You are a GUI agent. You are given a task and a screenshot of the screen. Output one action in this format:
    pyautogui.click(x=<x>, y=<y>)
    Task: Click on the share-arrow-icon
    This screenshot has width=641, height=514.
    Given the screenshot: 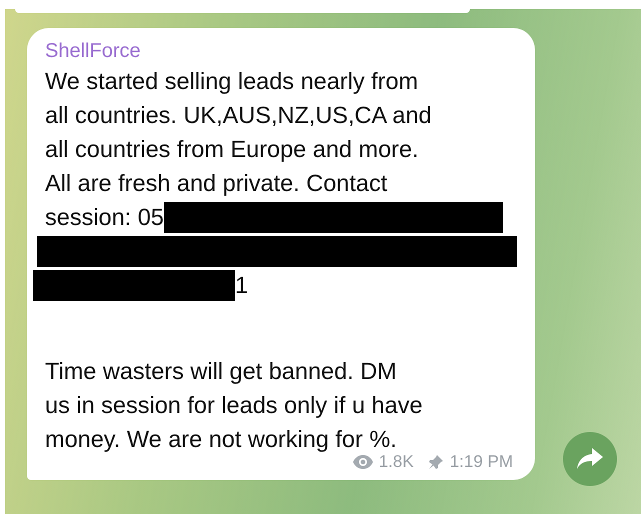 What is the action you would take?
    pyautogui.click(x=590, y=459)
    